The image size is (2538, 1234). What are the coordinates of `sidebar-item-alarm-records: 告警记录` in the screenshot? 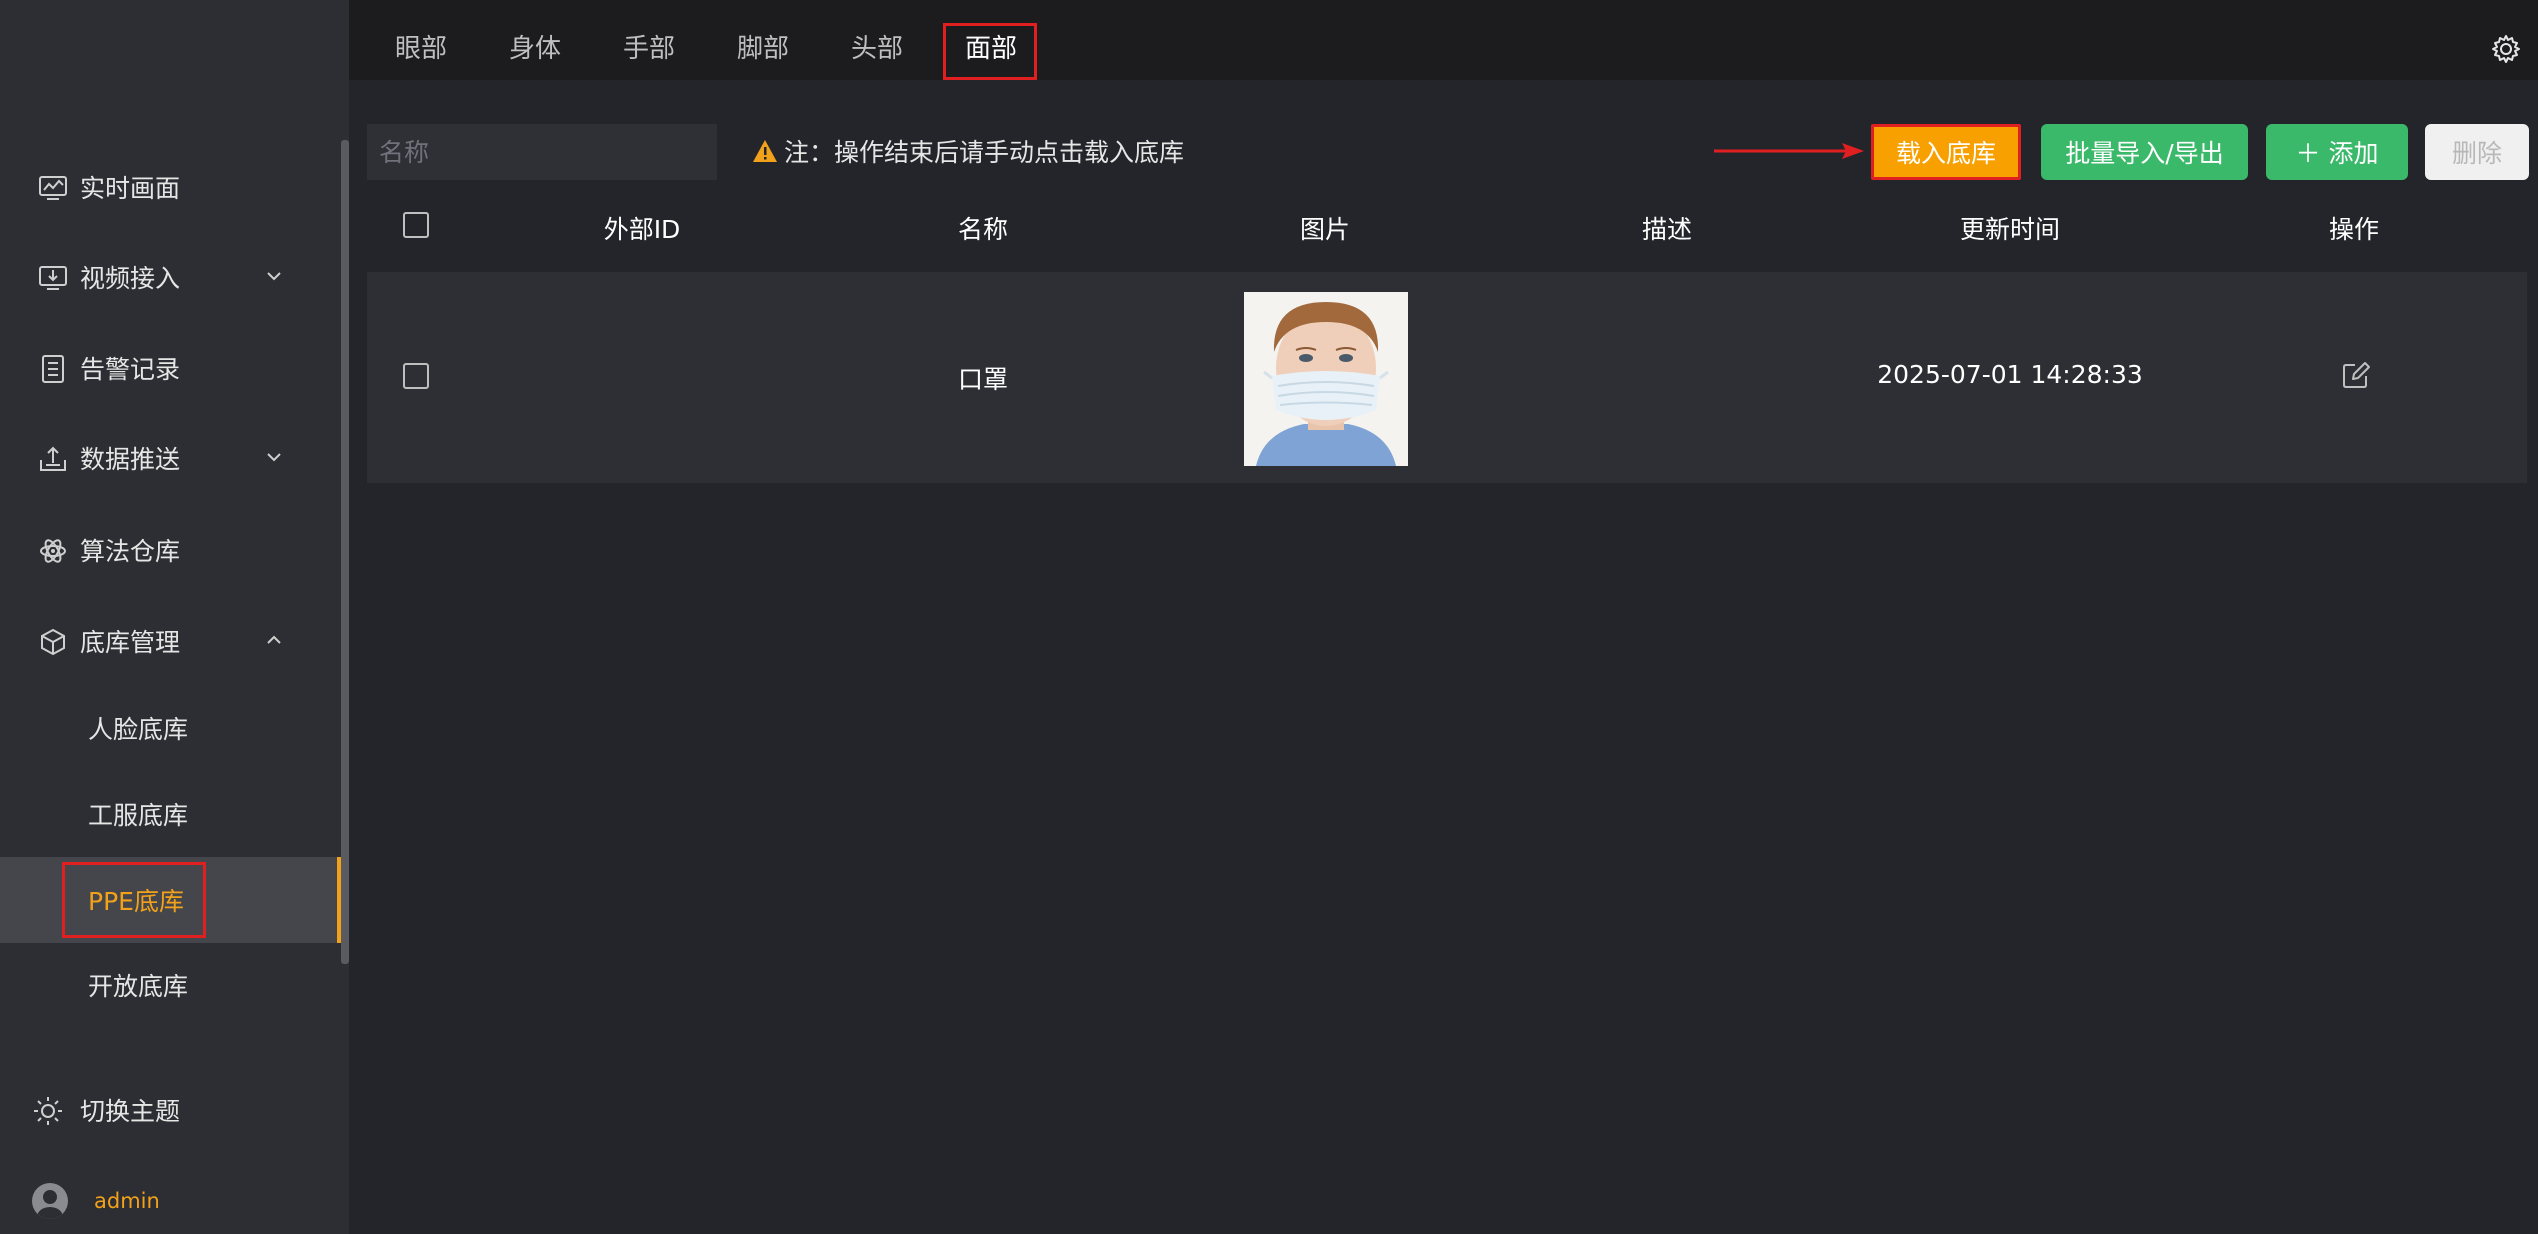 It's located at (170, 368).